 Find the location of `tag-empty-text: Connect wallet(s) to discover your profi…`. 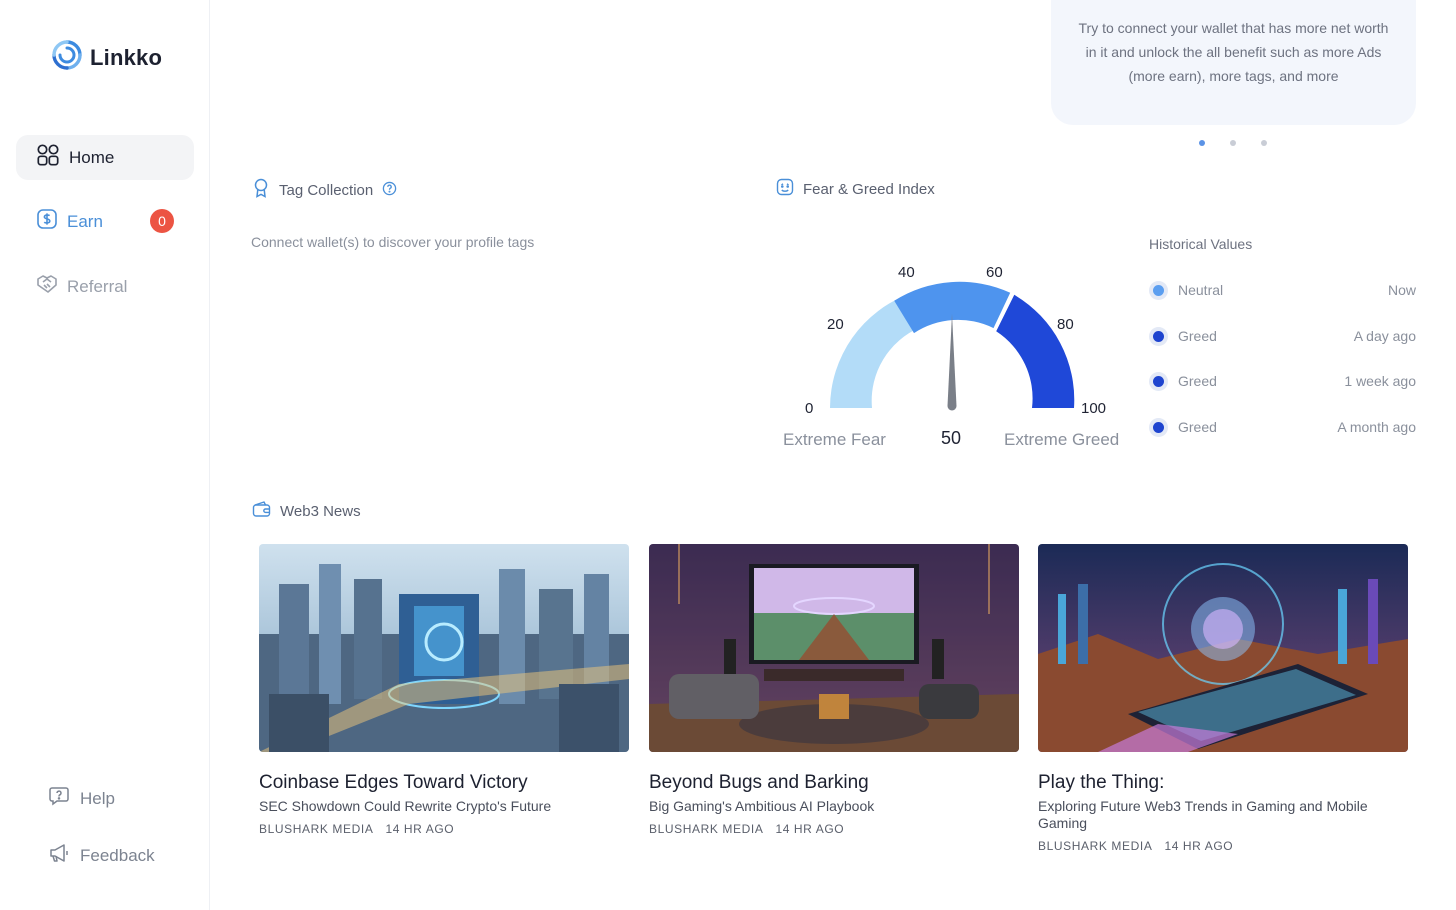

tag-empty-text: Connect wallet(s) to discover your profi… is located at coordinates (393, 242).